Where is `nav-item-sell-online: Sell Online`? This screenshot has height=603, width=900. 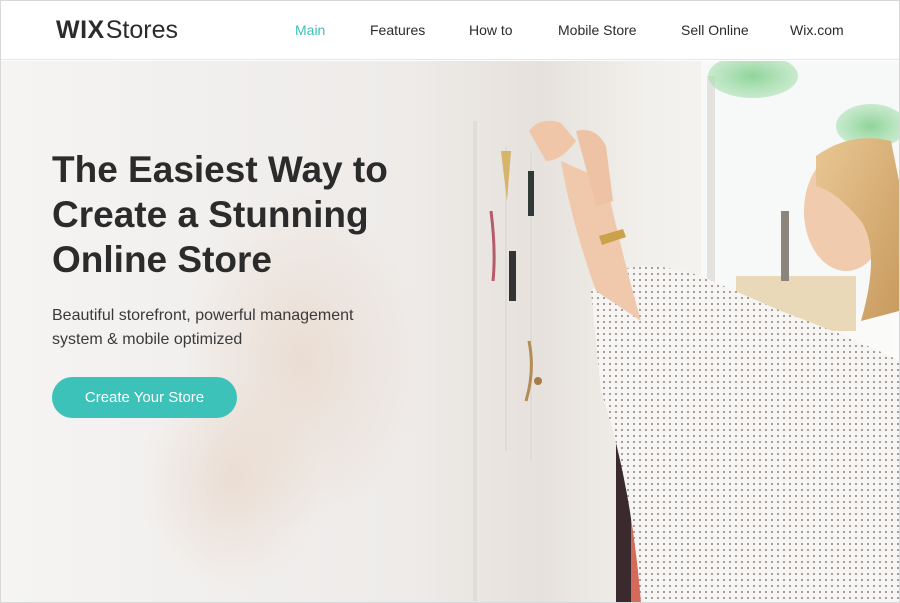
nav-item-sell-online: Sell Online is located at coordinates (715, 30).